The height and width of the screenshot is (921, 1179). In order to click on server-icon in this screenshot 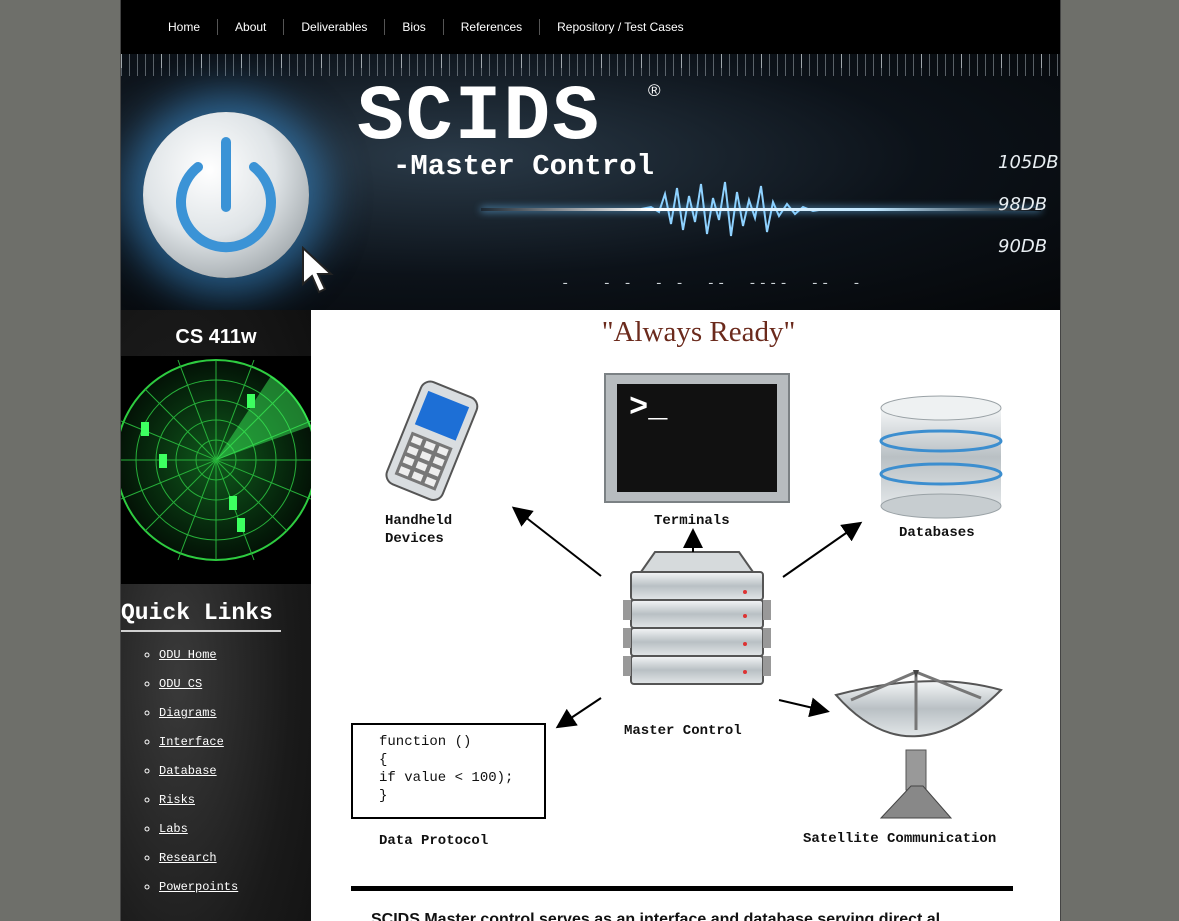, I will do `click(697, 618)`.